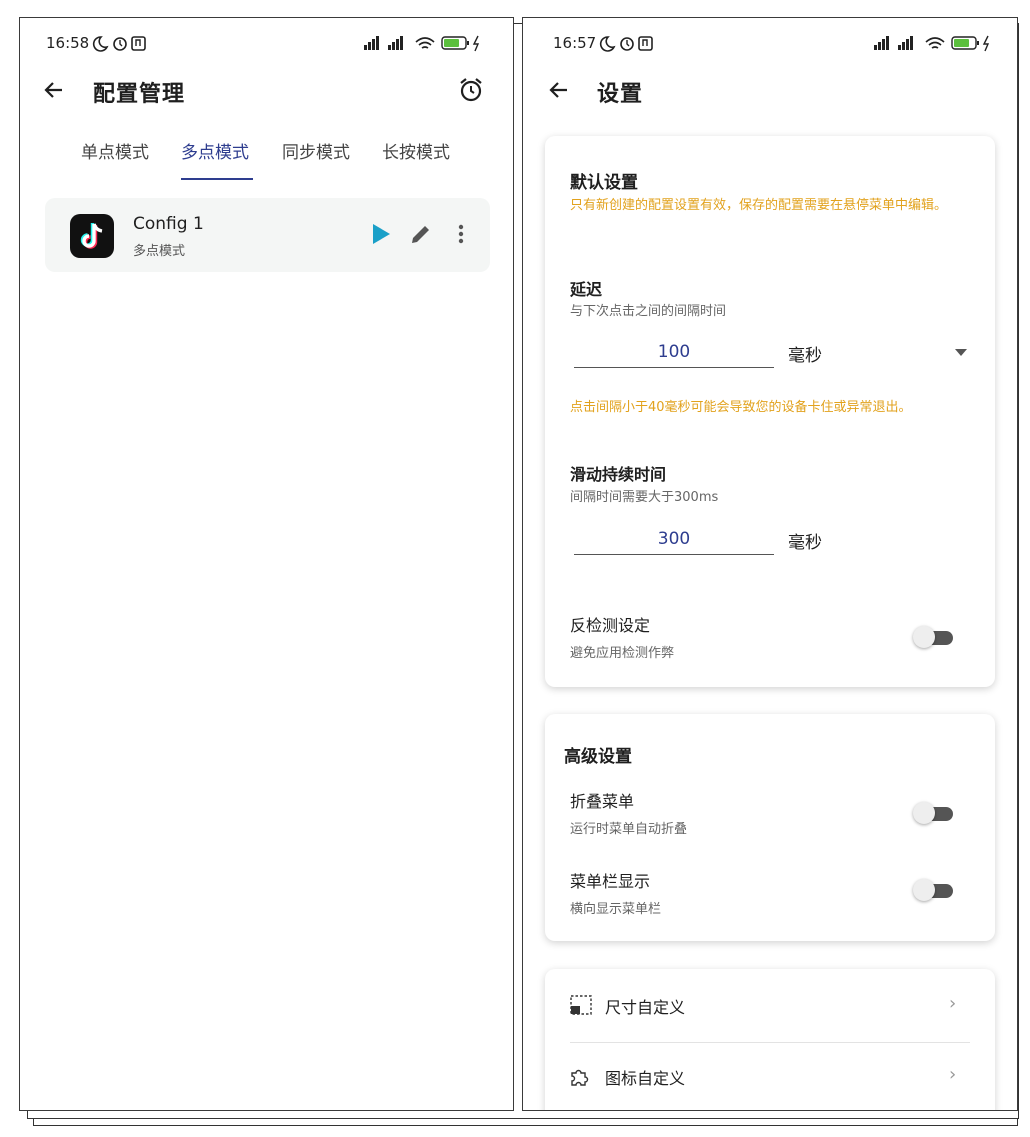  What do you see at coordinates (618, 474) in the screenshot?
I see `swipe-duration-title: 滑动持续时间` at bounding box center [618, 474].